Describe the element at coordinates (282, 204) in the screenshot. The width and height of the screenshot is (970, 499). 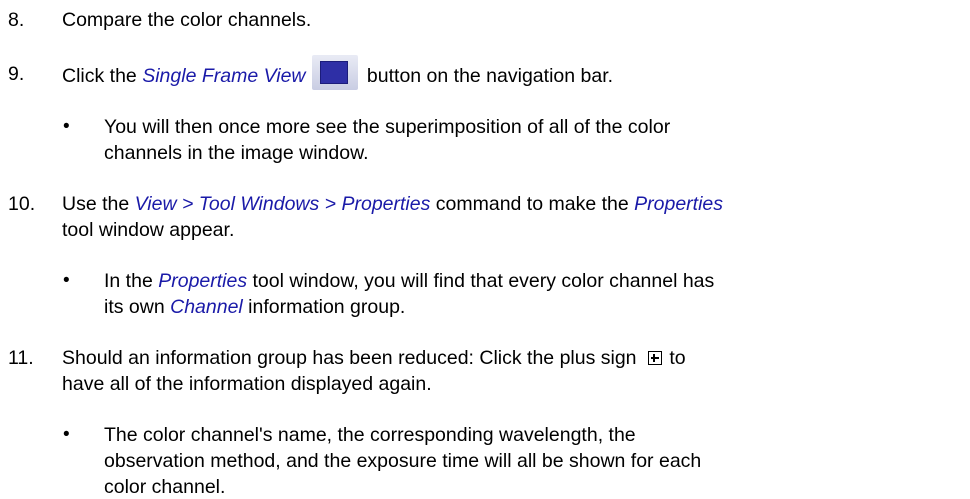
I see `menu-path: View > Tool Windows > Properties` at that location.